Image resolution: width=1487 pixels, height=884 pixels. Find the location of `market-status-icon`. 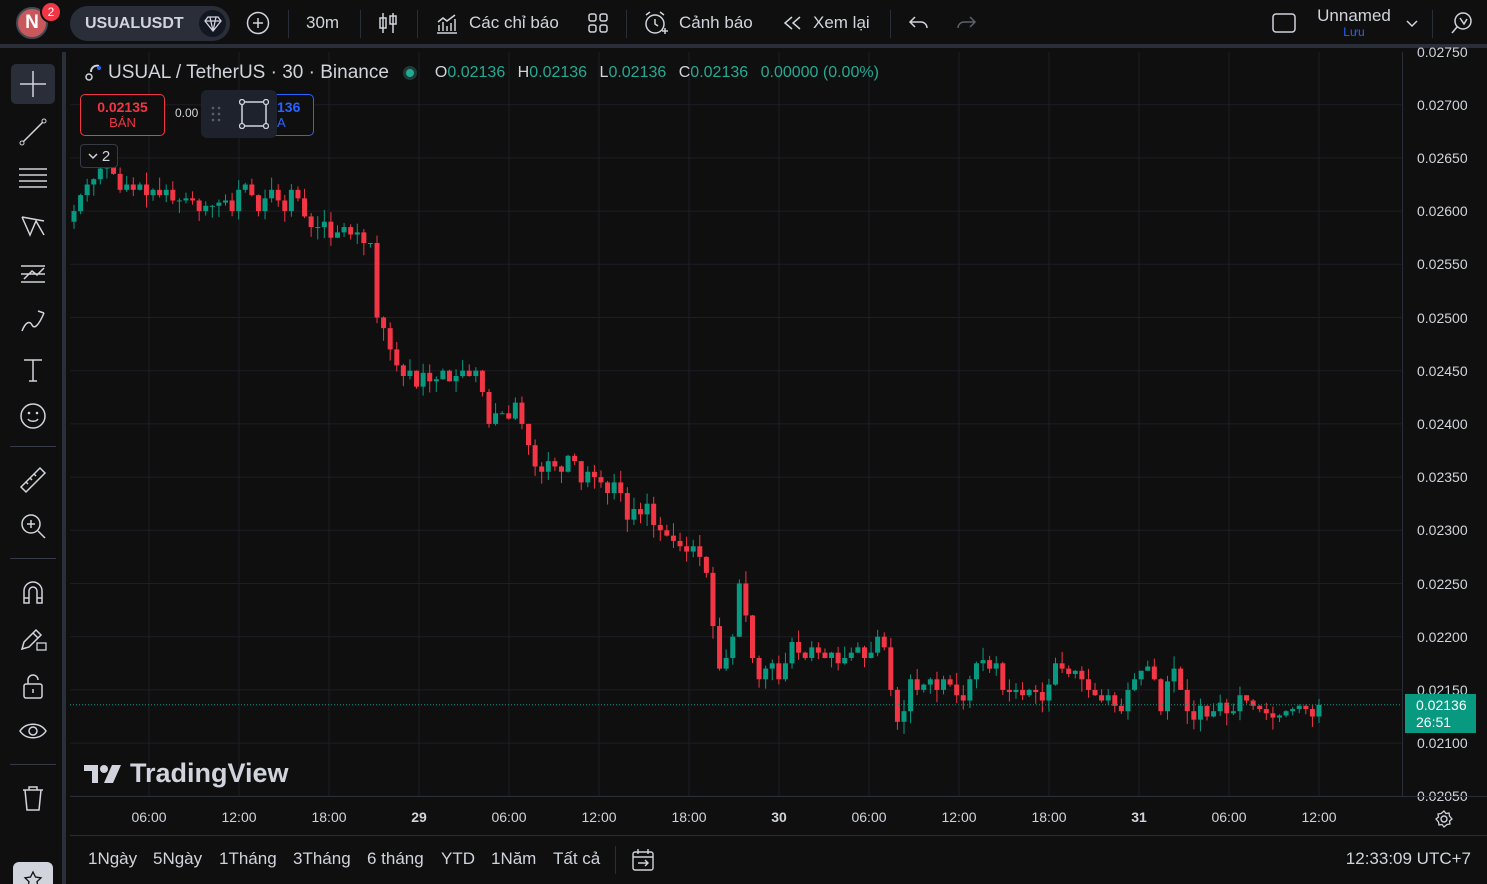

market-status-icon is located at coordinates (409, 73).